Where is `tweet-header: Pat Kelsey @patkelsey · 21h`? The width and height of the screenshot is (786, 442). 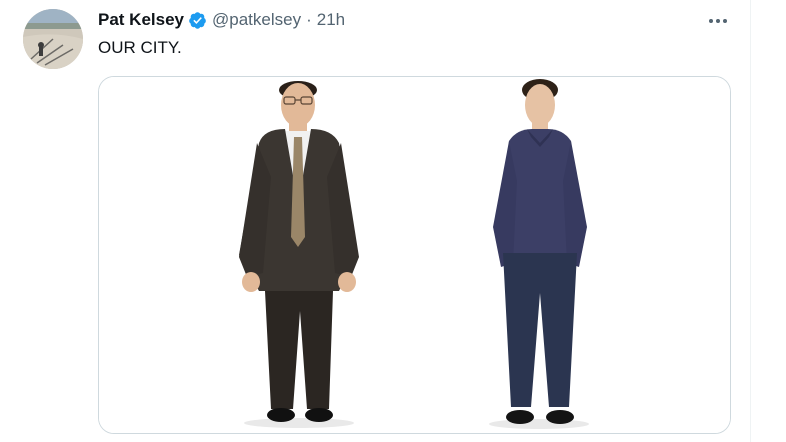
tweet-header: Pat Kelsey @patkelsey · 21h is located at coordinates (221, 20).